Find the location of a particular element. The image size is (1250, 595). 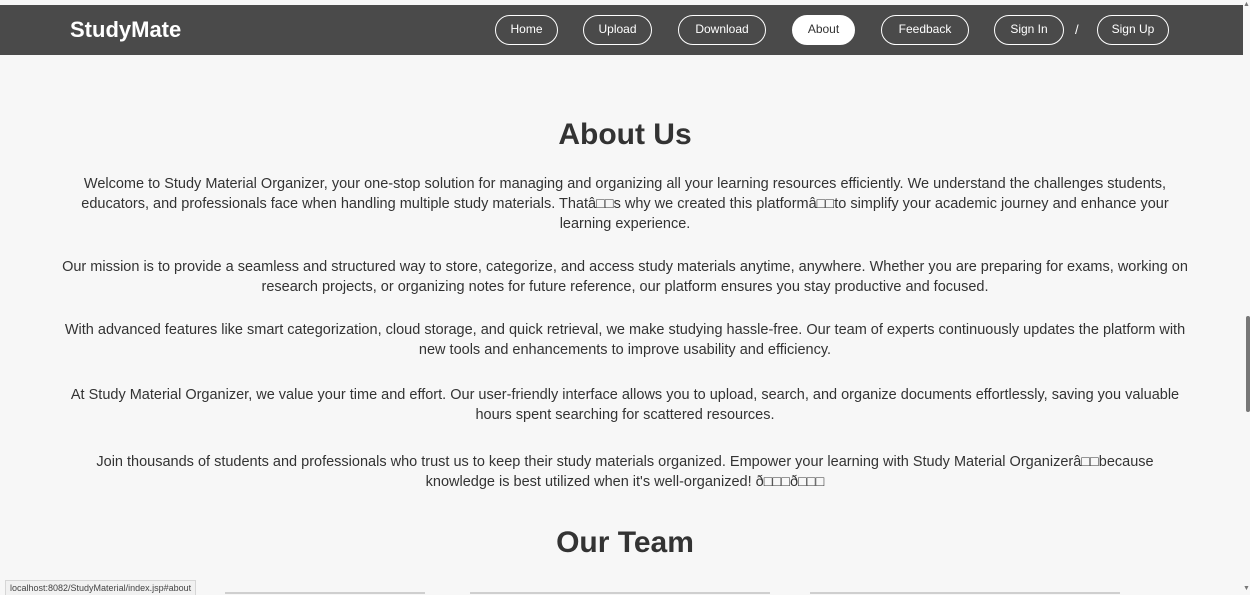

team-heading: Our Team is located at coordinates (625, 542).